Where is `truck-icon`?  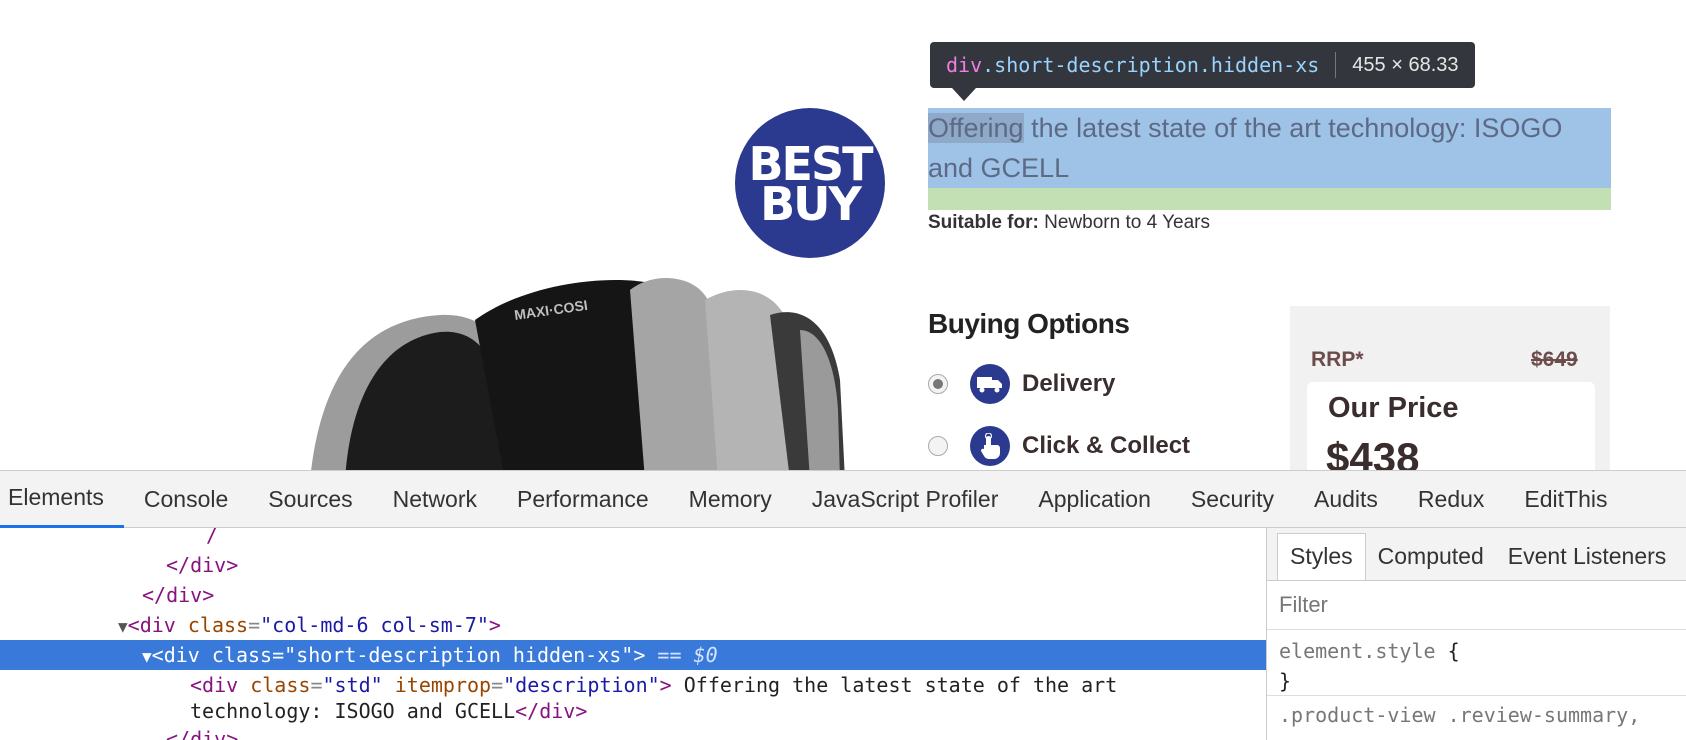
truck-icon is located at coordinates (990, 384).